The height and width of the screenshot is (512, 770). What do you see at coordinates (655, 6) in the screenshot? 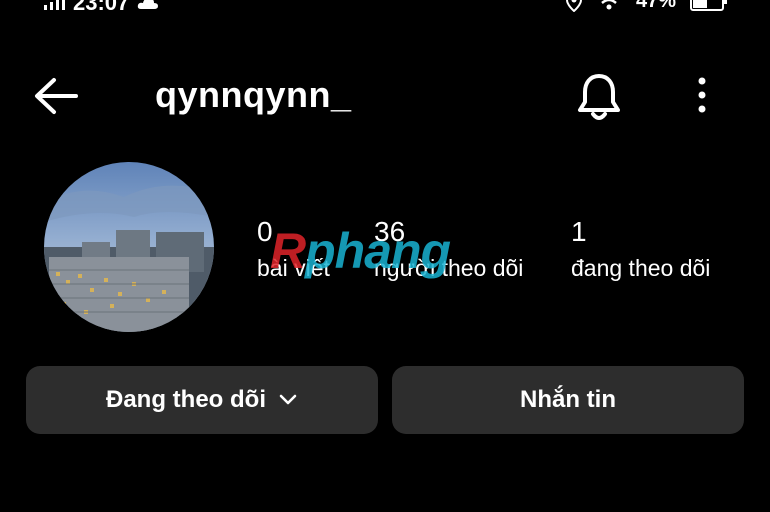
I see `battery-percent: 47%` at bounding box center [655, 6].